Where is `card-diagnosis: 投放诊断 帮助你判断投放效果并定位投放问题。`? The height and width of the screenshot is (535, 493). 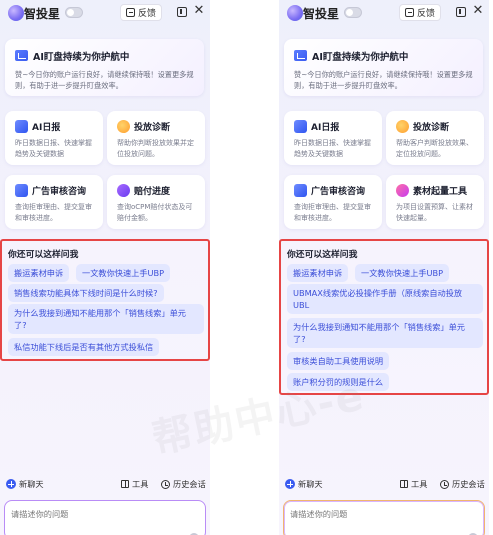
card-diagnosis: 投放诊断 帮助你判断投放效果并定位投放问题。 is located at coordinates (156, 138).